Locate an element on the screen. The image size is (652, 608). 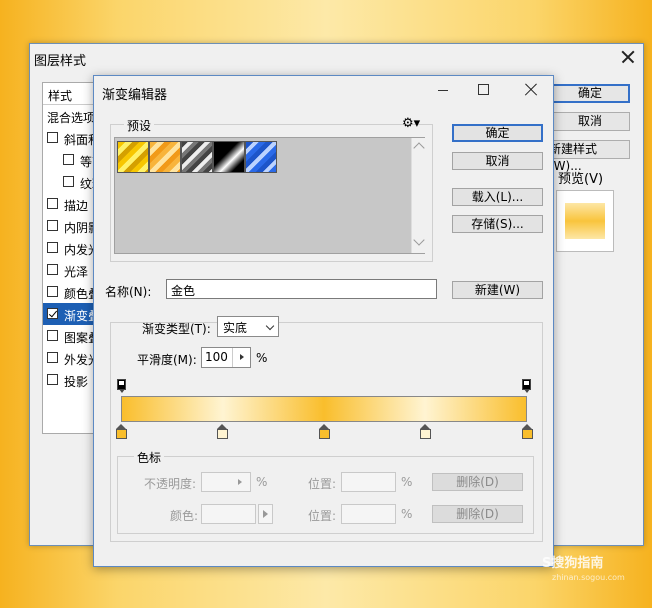
smoothness-unit: % is located at coordinates (262, 358).